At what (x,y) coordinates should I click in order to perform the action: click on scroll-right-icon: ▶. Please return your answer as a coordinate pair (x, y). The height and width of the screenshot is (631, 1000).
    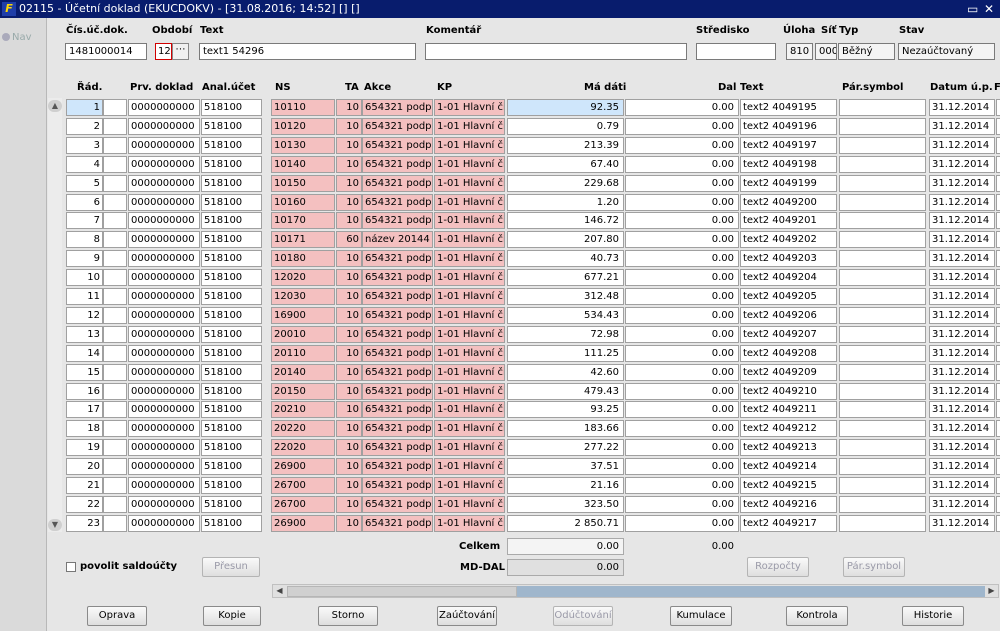
    Looking at the image, I should click on (991, 591).